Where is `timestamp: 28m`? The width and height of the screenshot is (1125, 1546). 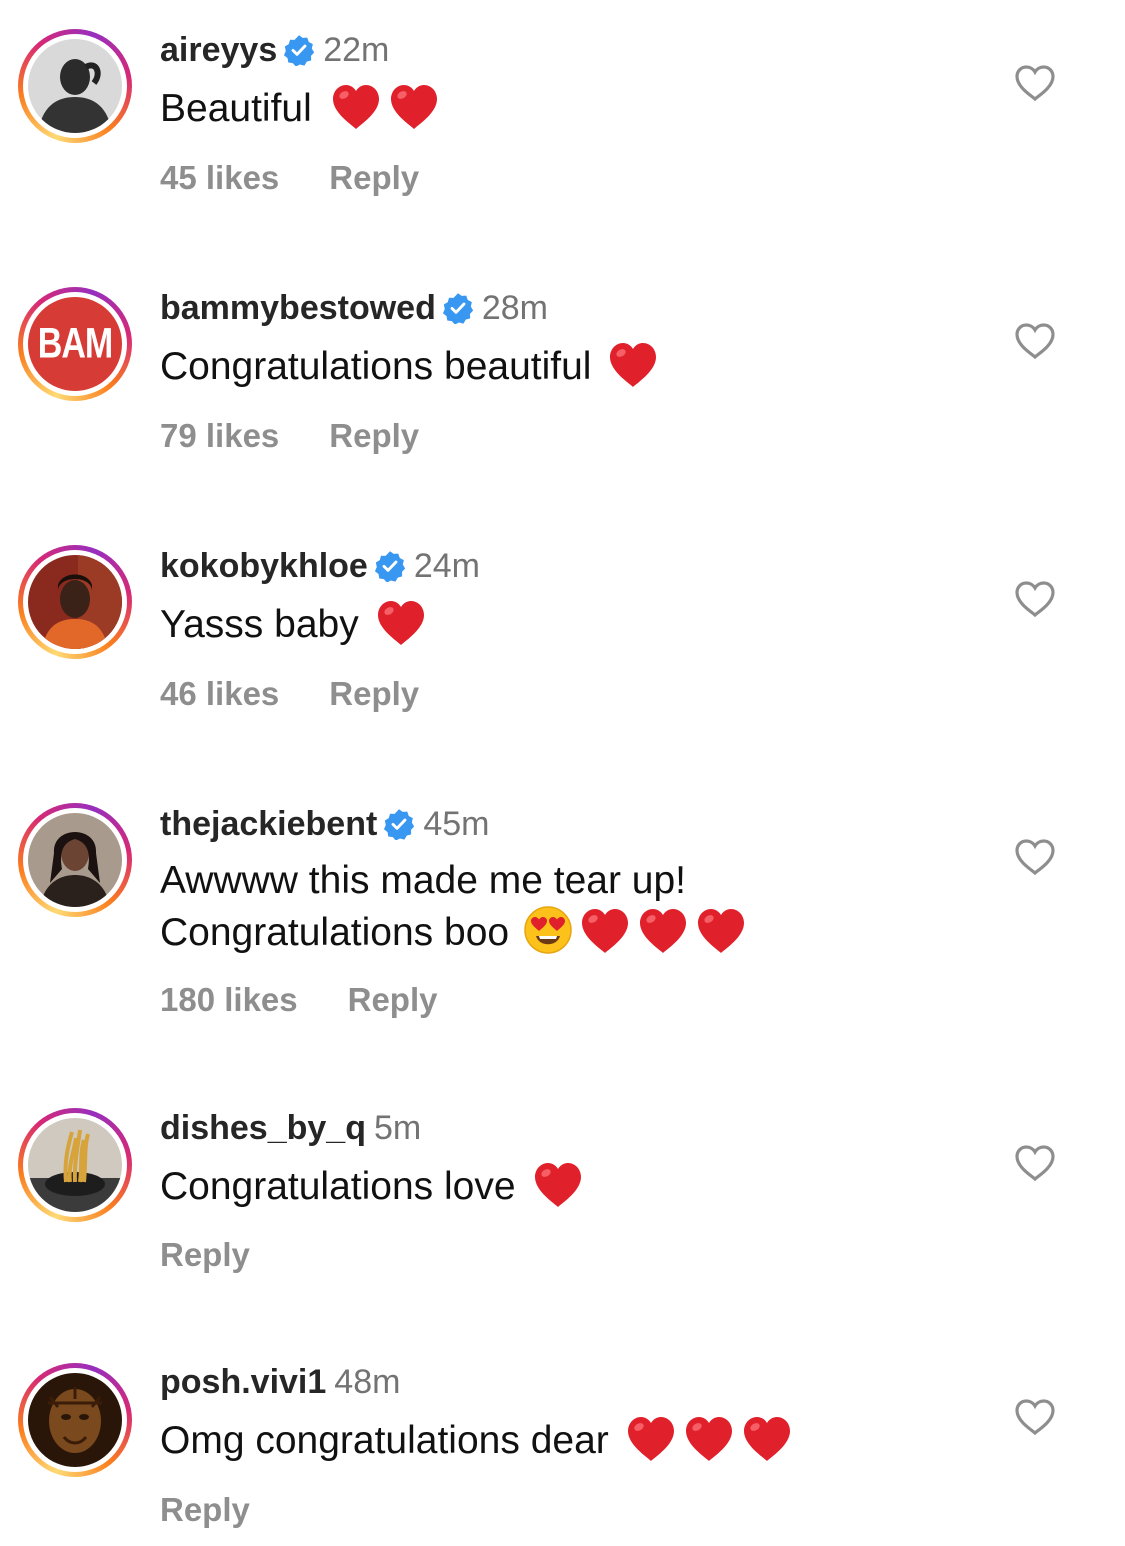 timestamp: 28m is located at coordinates (514, 308).